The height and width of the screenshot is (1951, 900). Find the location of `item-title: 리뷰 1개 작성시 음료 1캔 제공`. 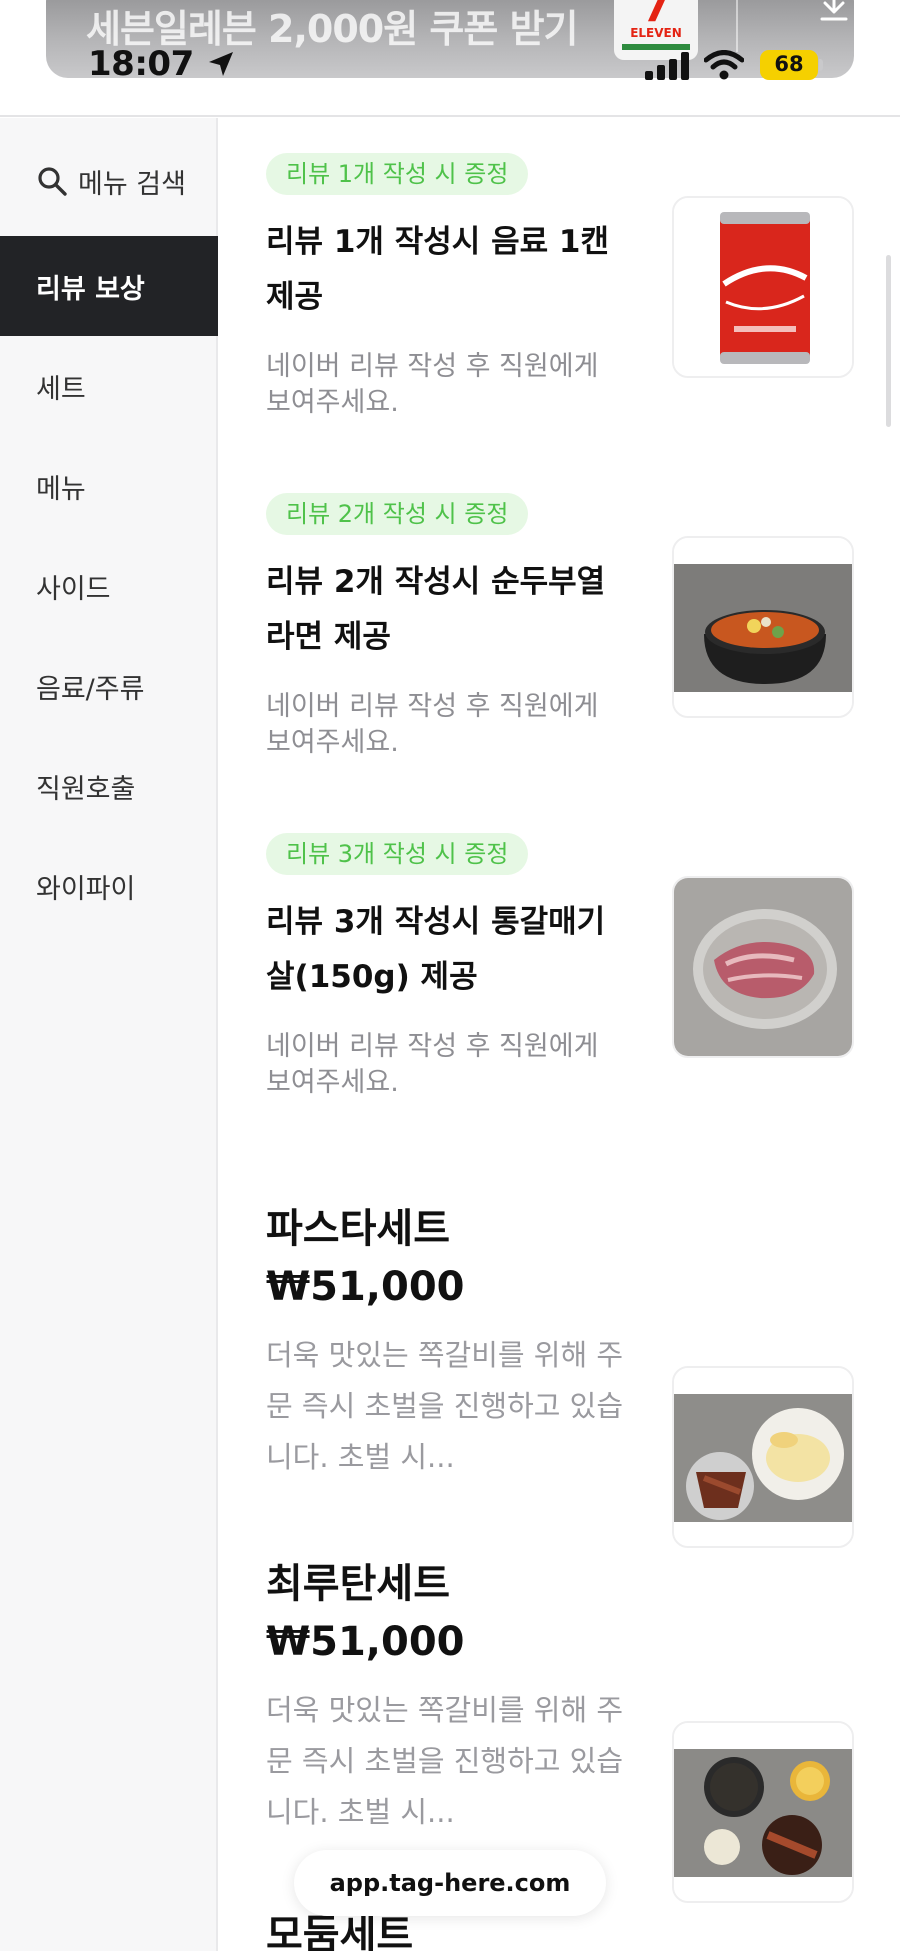

item-title: 리뷰 1개 작성시 음료 1캔 제공 is located at coordinates (437, 269).